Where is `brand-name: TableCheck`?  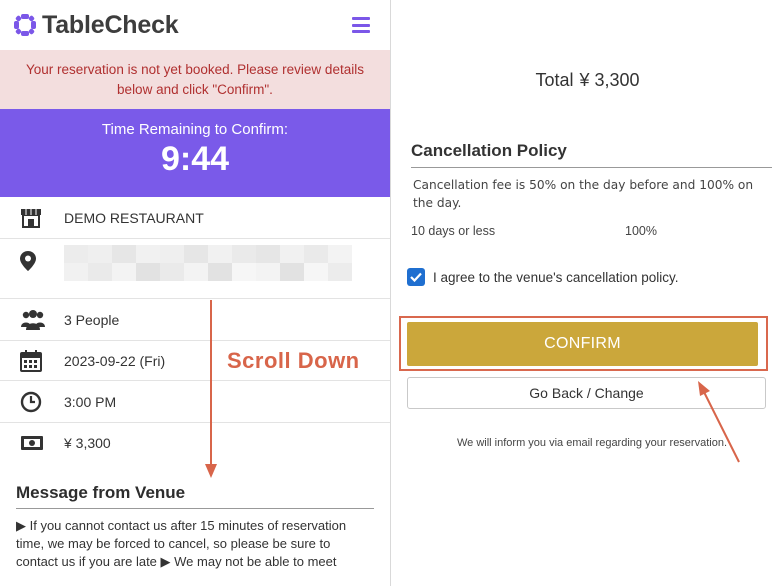
brand-name: TableCheck is located at coordinates (110, 24).